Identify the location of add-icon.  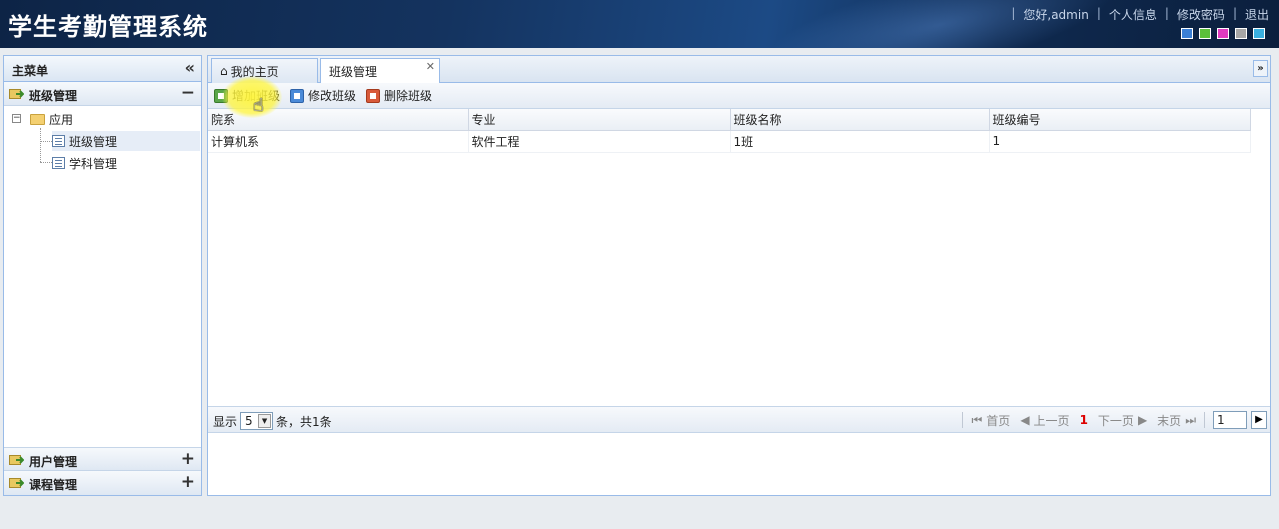
(221, 95).